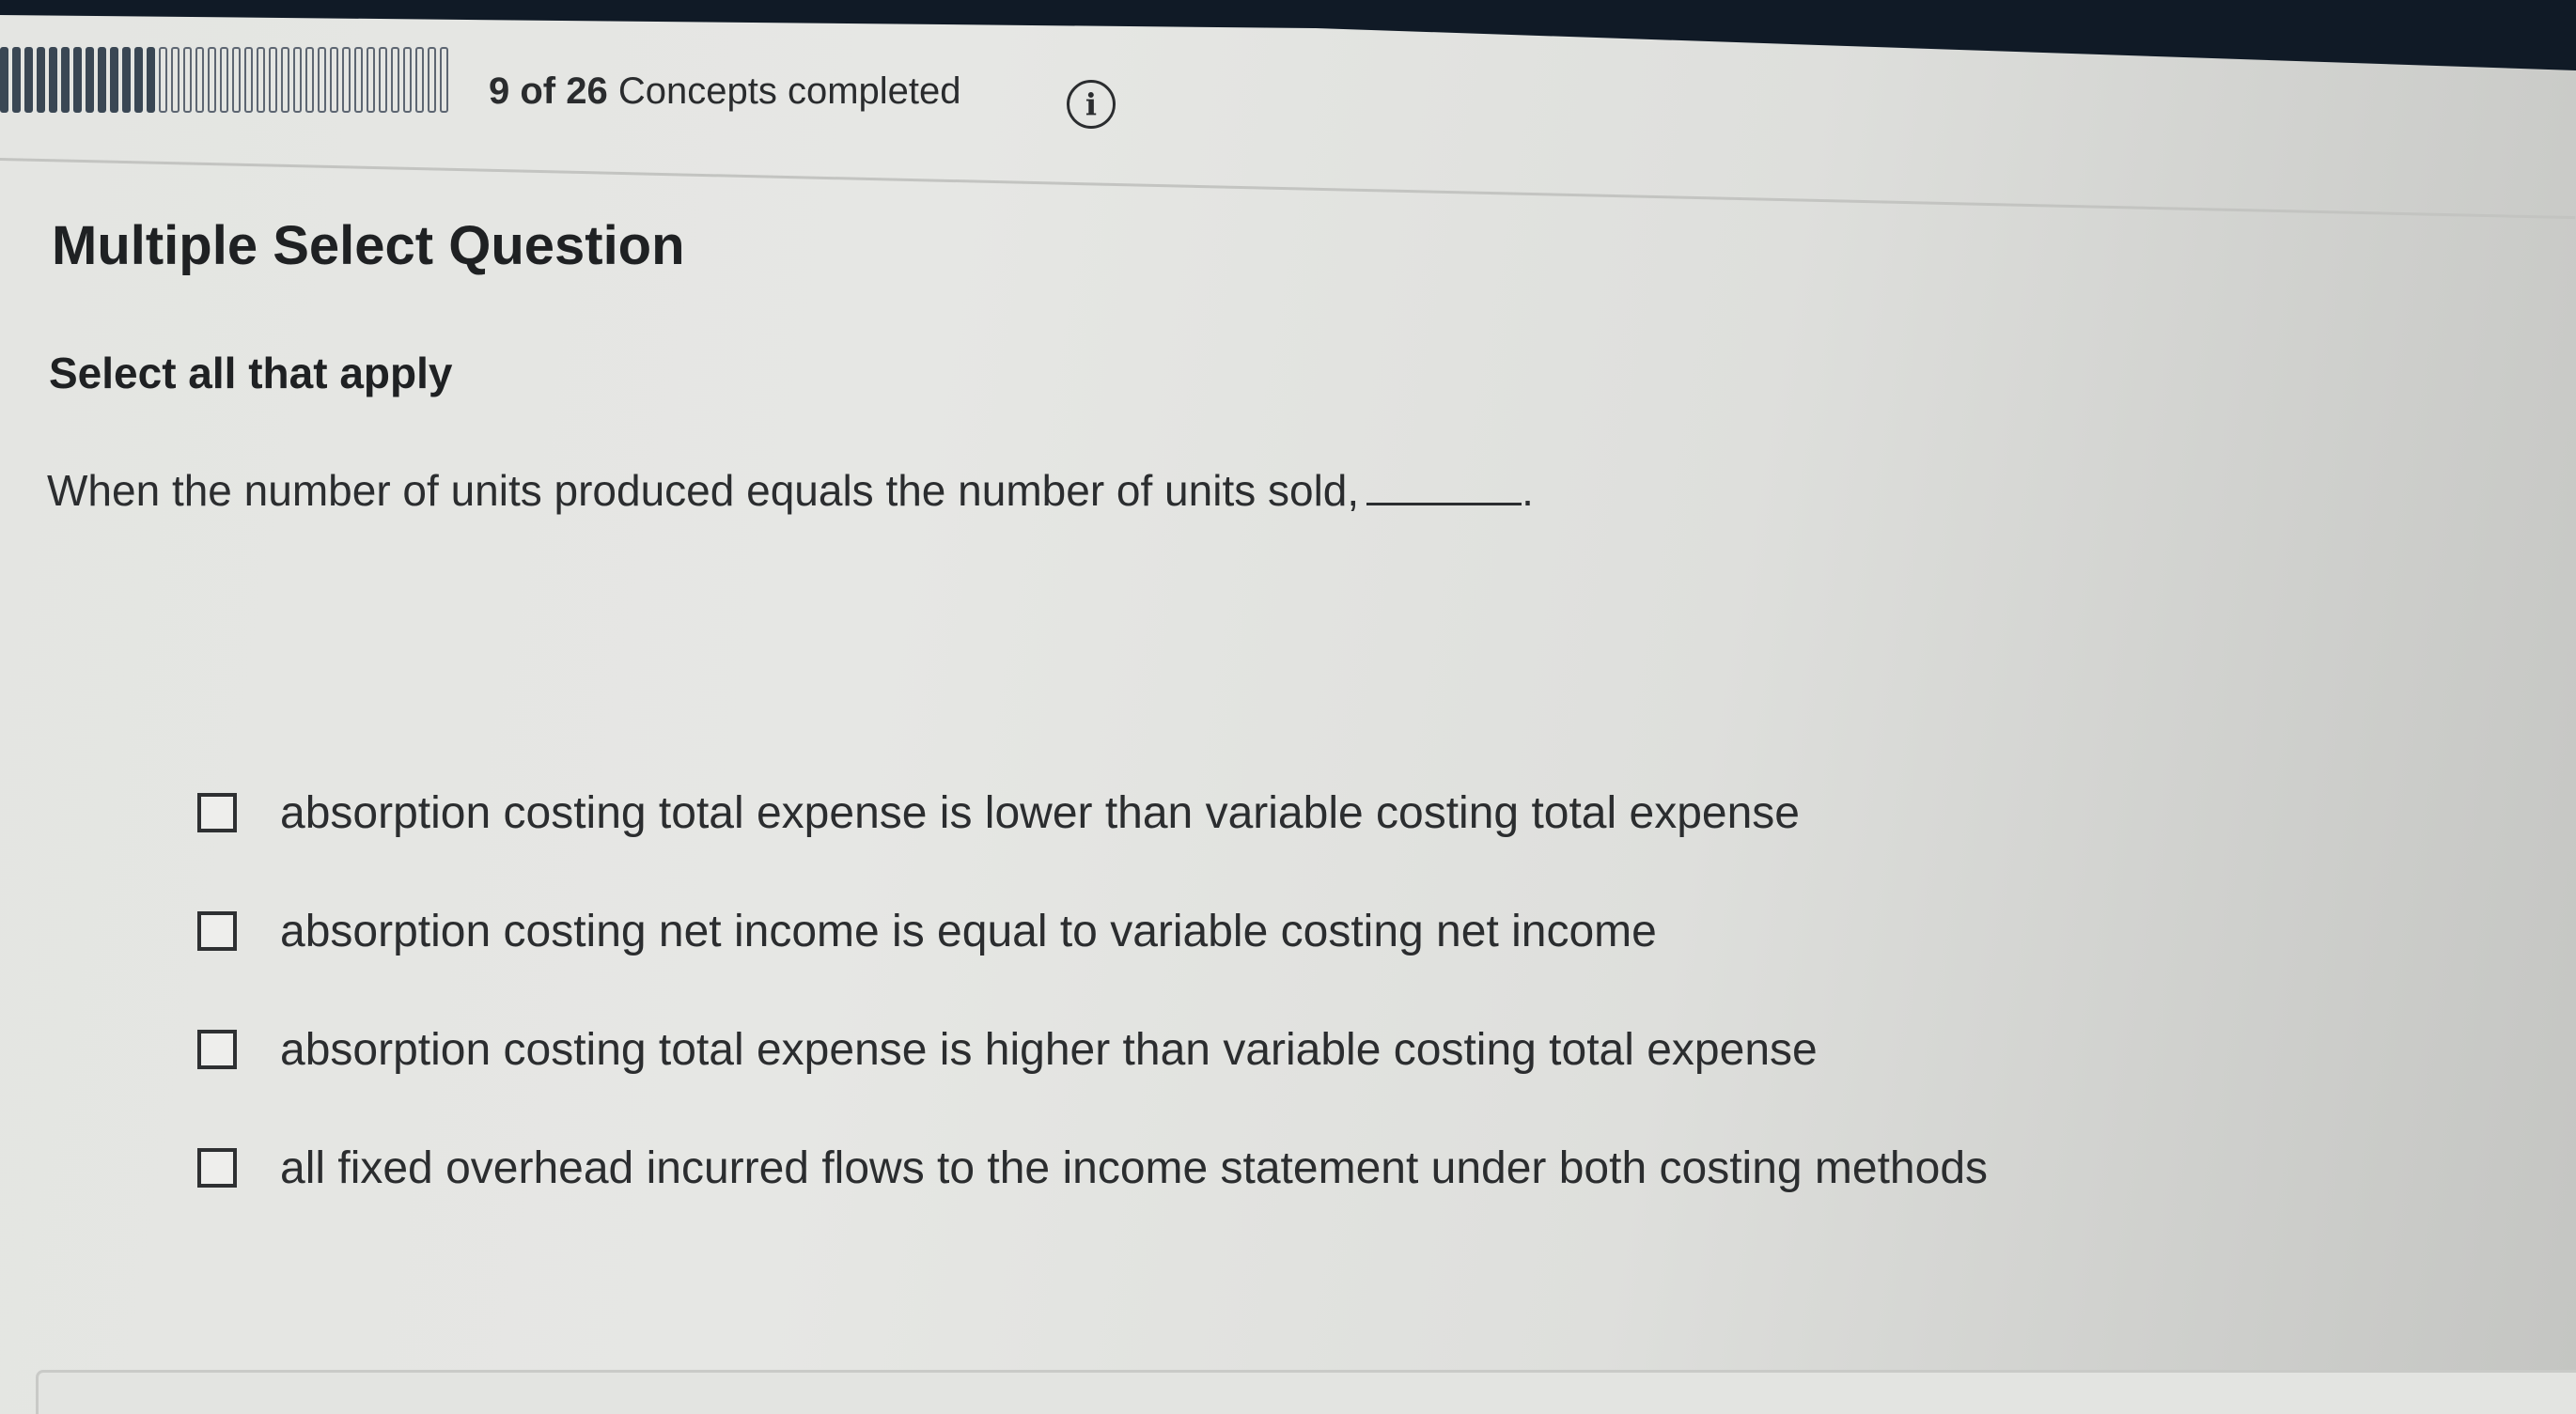 The width and height of the screenshot is (2576, 1414). I want to click on progress-label: Concepts completed, so click(789, 91).